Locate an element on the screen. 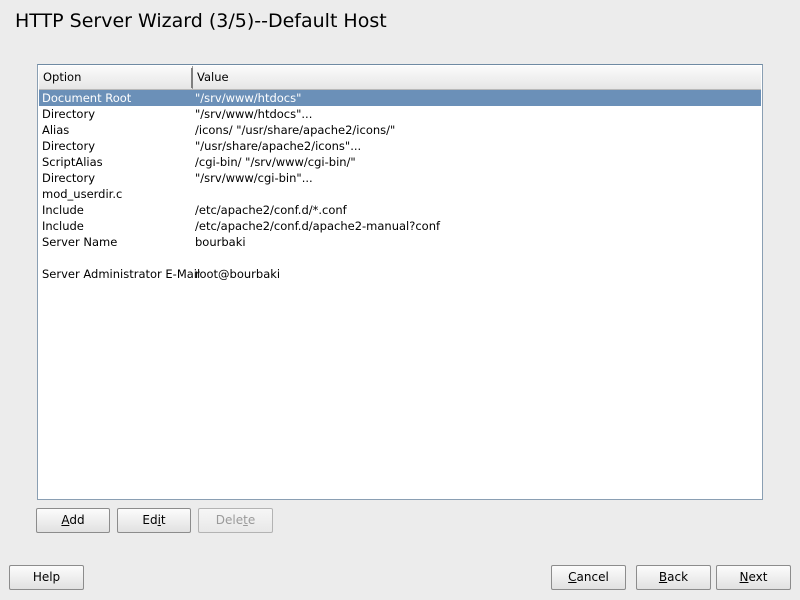  next-button: Next is located at coordinates (753, 577).